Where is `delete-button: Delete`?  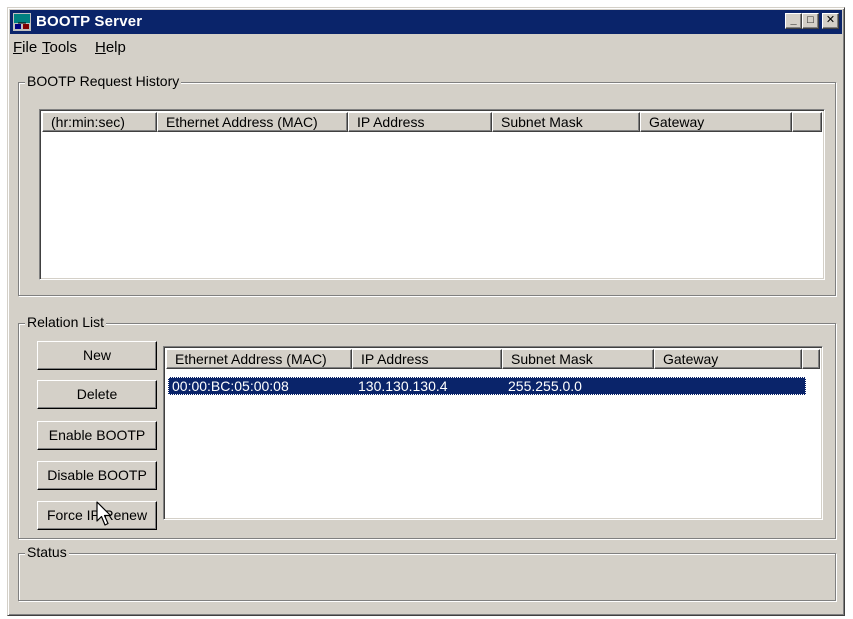 delete-button: Delete is located at coordinates (97, 394).